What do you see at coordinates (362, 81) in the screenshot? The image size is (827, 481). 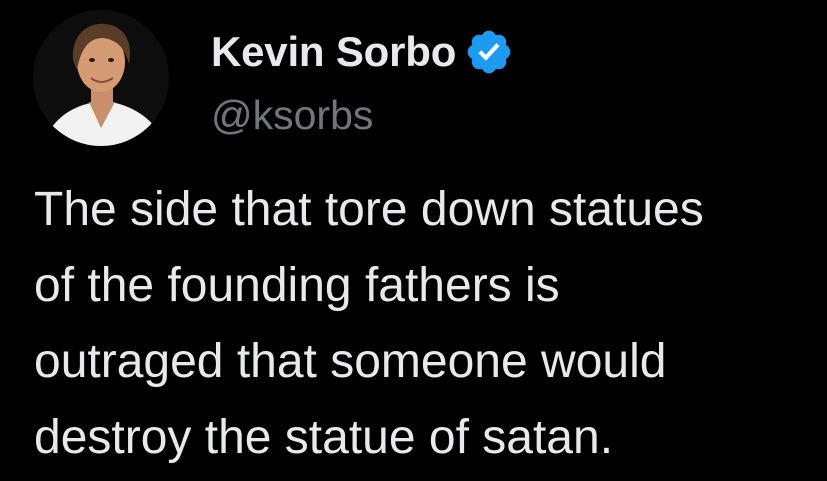 I see `author-names: Kevin Sorbo @ksorbs` at bounding box center [362, 81].